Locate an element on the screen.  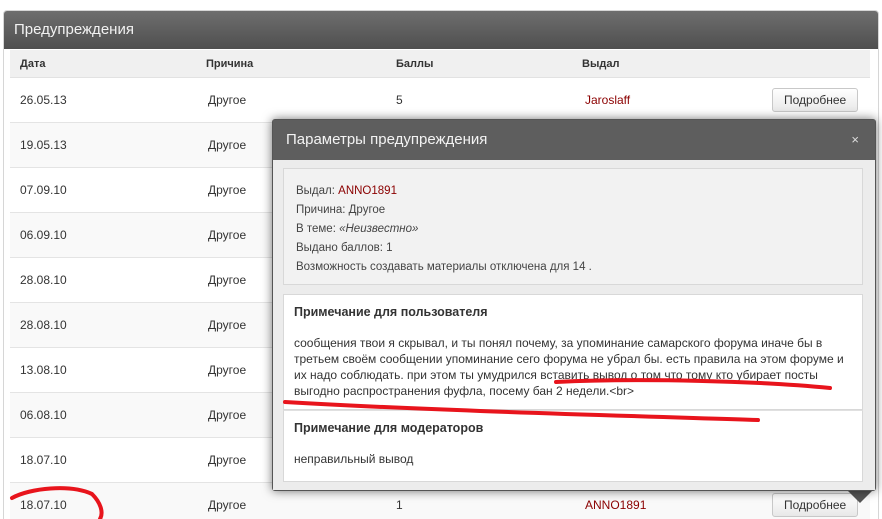
info-points: Выдано баллов: 1 is located at coordinates (344, 248).